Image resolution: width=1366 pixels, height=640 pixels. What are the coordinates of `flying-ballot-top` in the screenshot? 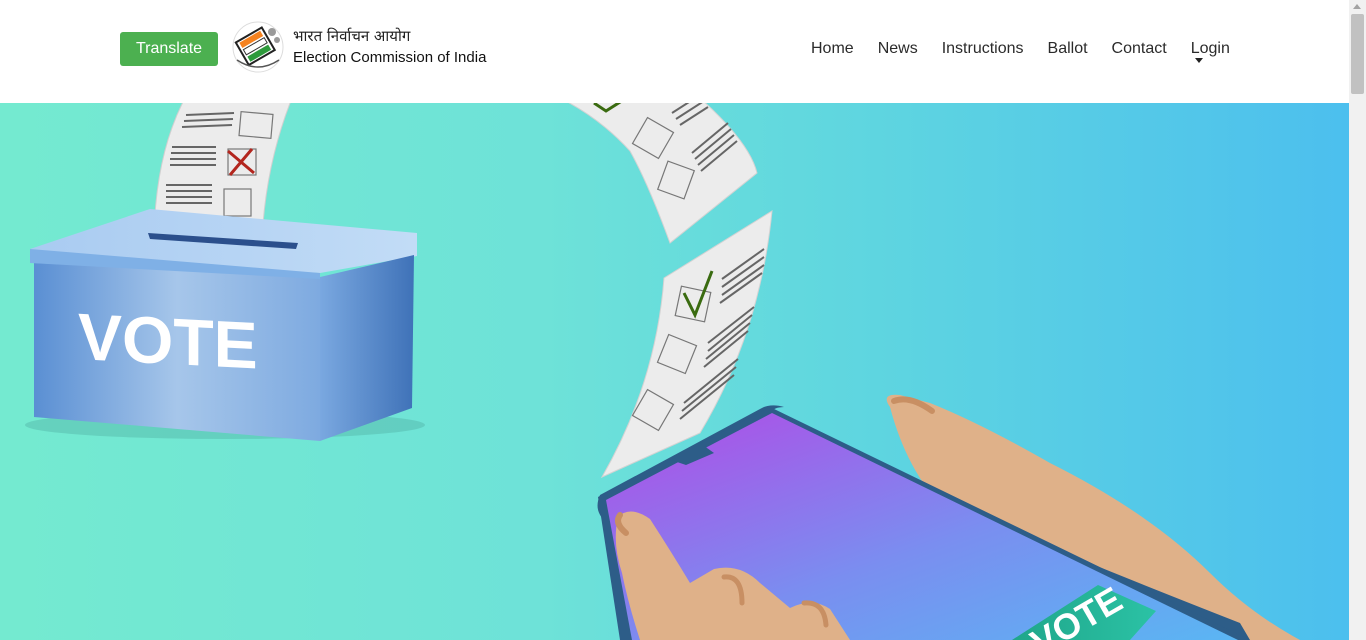 It's located at (663, 173).